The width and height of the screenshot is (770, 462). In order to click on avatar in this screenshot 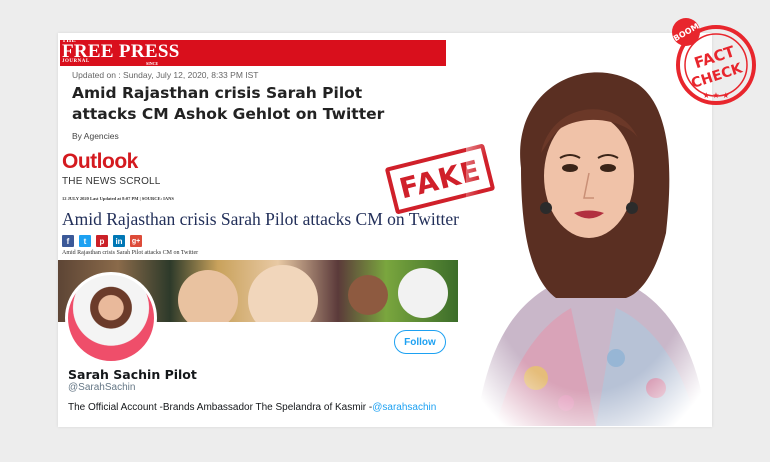, I will do `click(111, 318)`.